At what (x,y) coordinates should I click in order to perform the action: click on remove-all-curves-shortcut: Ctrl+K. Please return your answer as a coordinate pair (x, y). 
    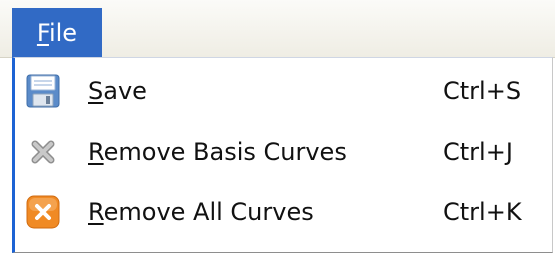
    Looking at the image, I should click on (482, 212).